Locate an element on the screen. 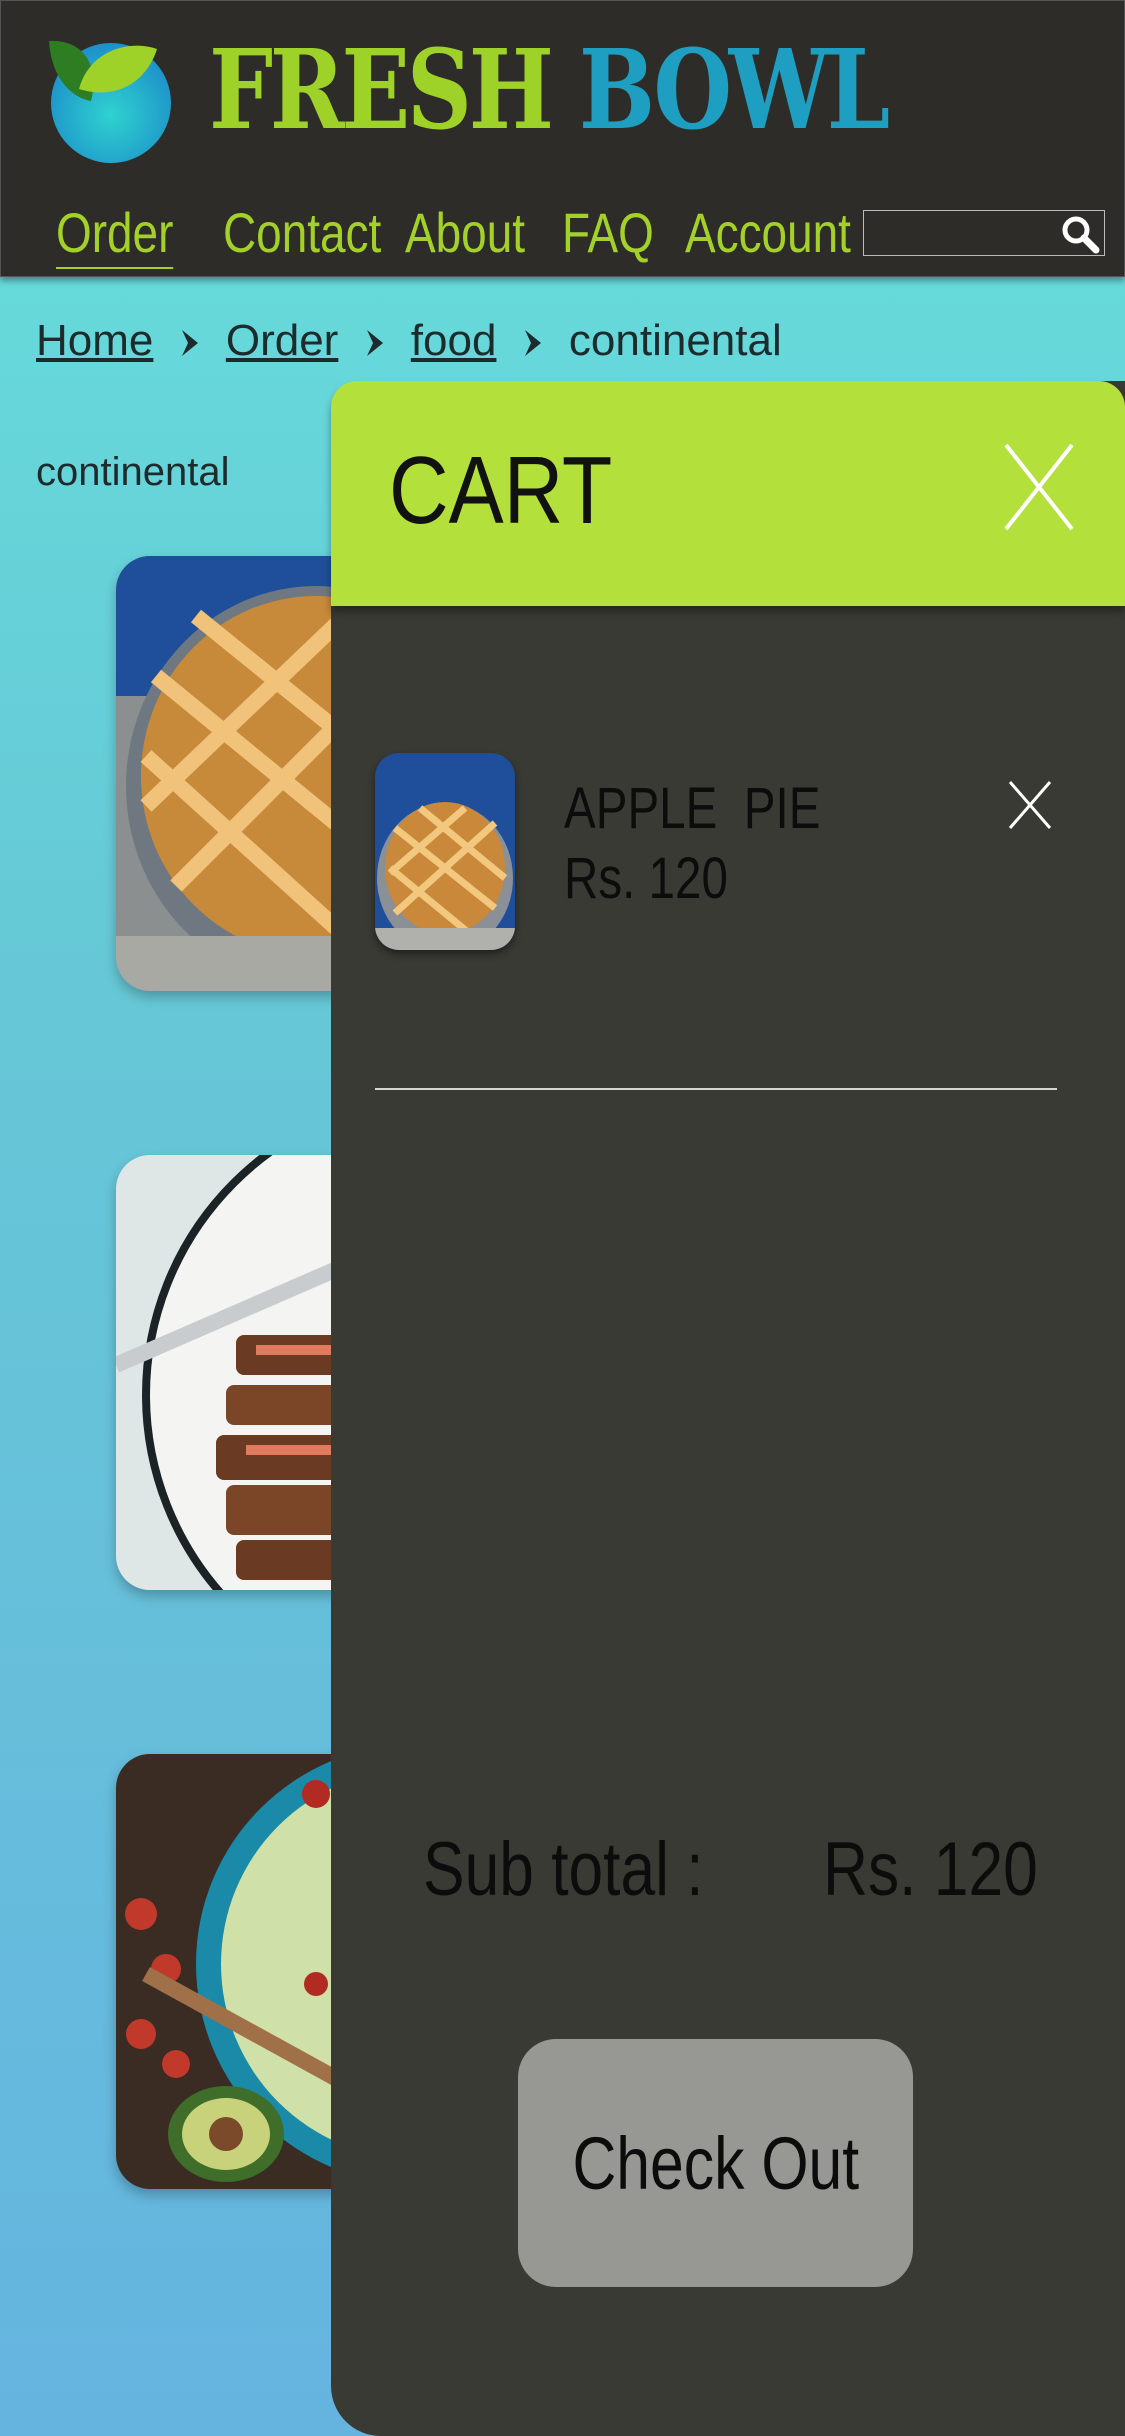  divider is located at coordinates (716, 1089).